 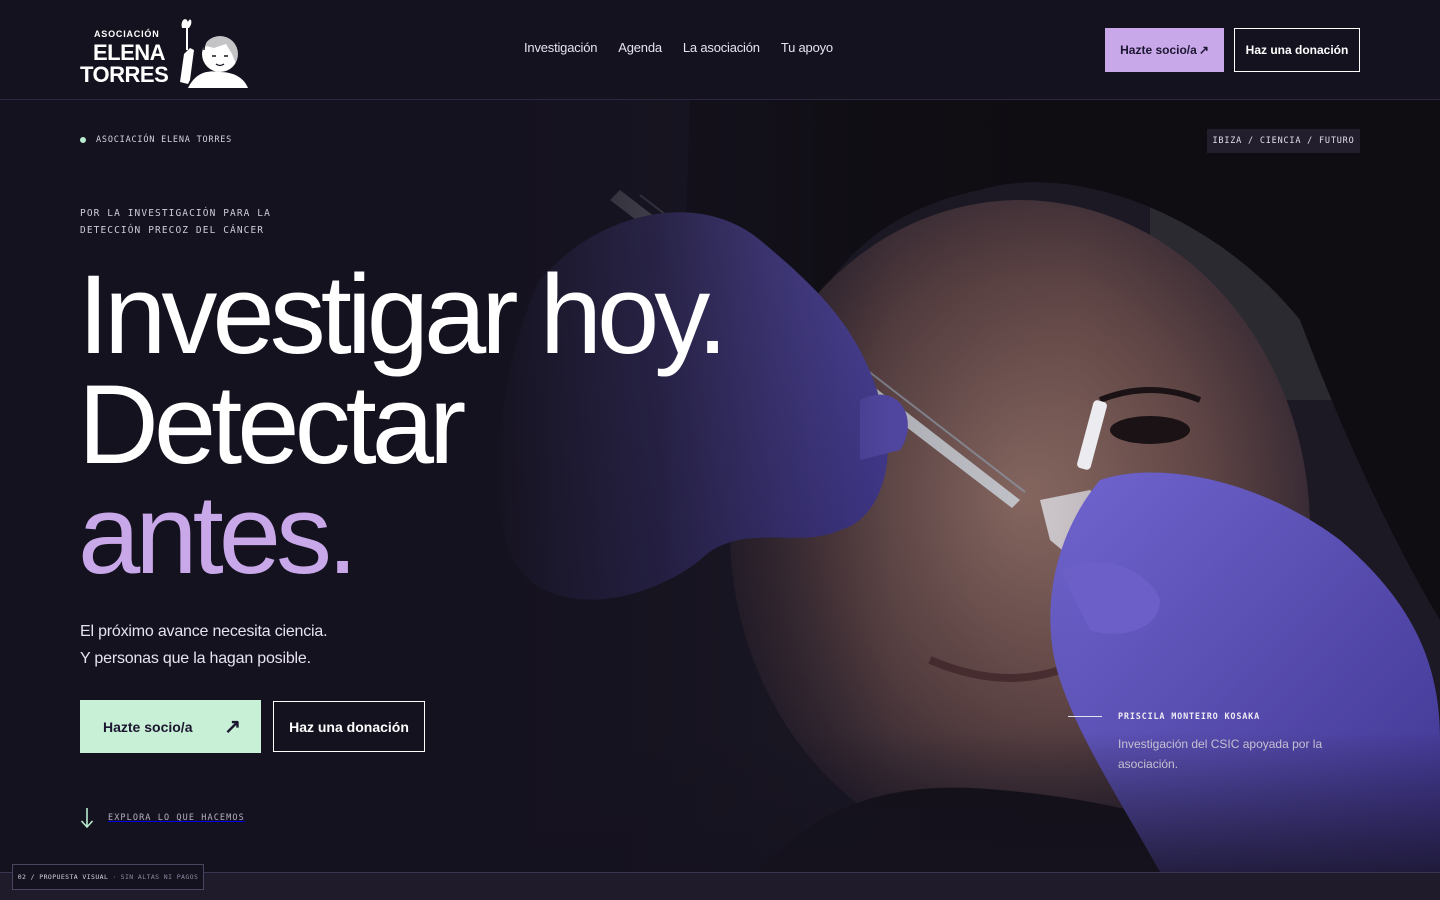 I want to click on nav-item-tu-apoyo: Tu apoyo, so click(x=807, y=47).